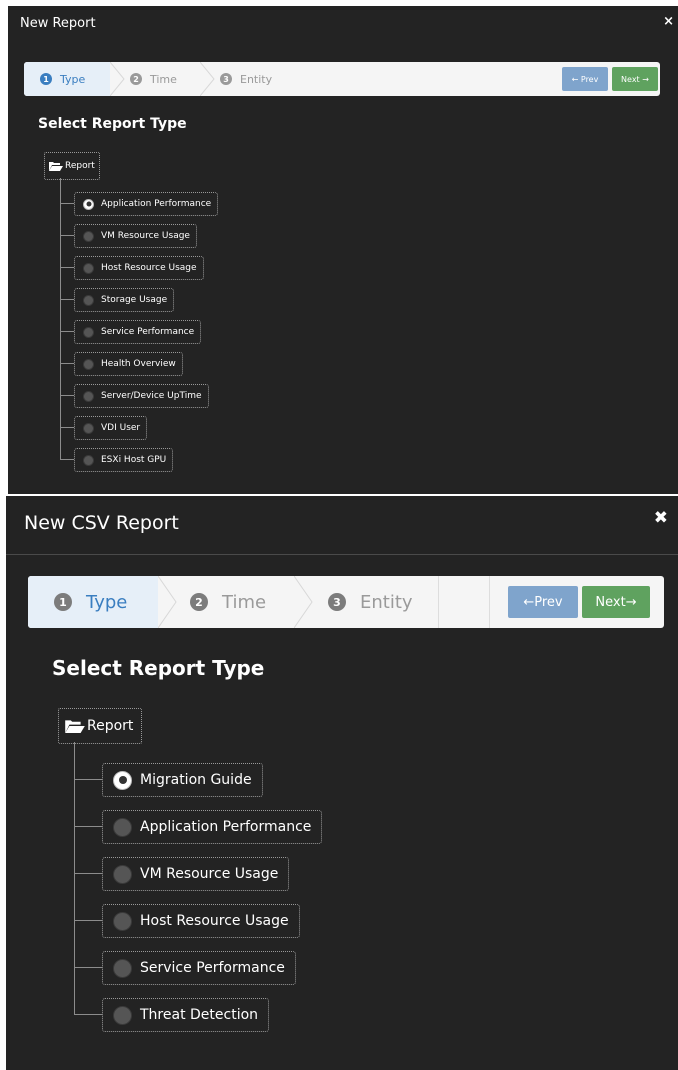 The height and width of the screenshot is (1070, 678). I want to click on report-type-option: Server/Device UpTime, so click(141, 396).